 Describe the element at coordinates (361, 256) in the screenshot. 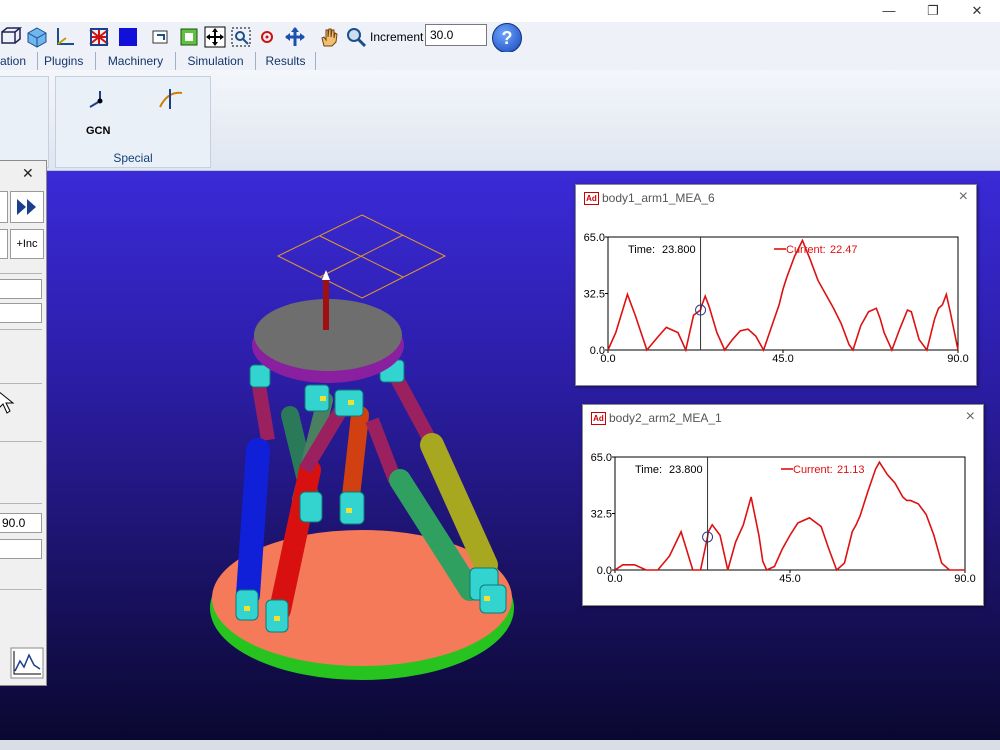

I see `target-grid` at that location.